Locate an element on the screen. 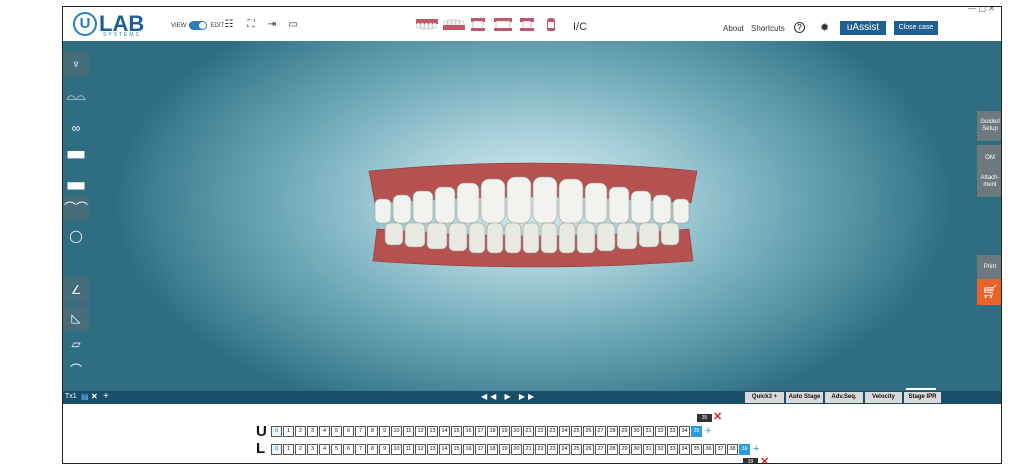  lower-stage-cell: 33 is located at coordinates (672, 449).